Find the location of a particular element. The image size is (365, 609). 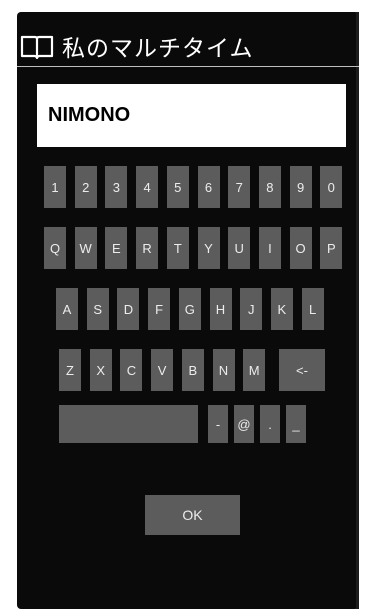

key-u: U is located at coordinates (239, 248).